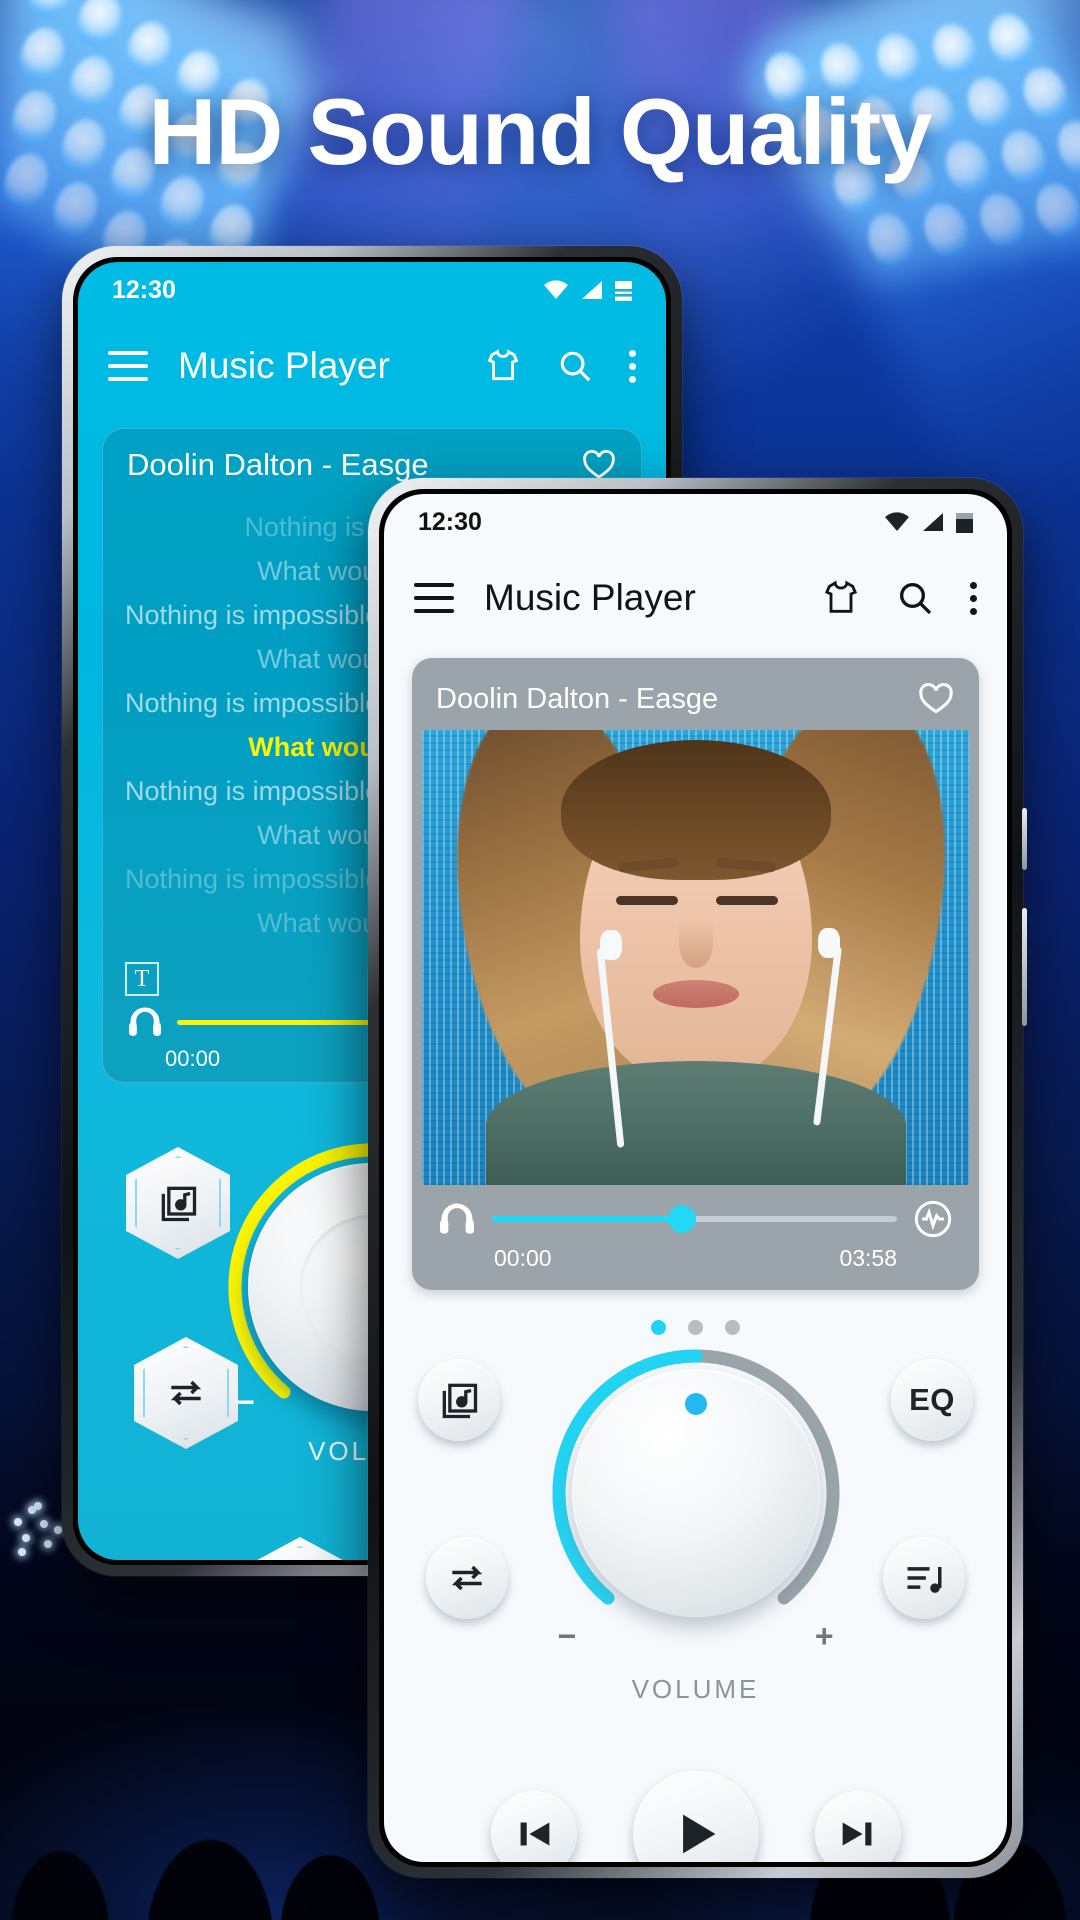 Image resolution: width=1080 pixels, height=1920 pixels. What do you see at coordinates (540, 131) in the screenshot?
I see `page-title: HD Sound Quality` at bounding box center [540, 131].